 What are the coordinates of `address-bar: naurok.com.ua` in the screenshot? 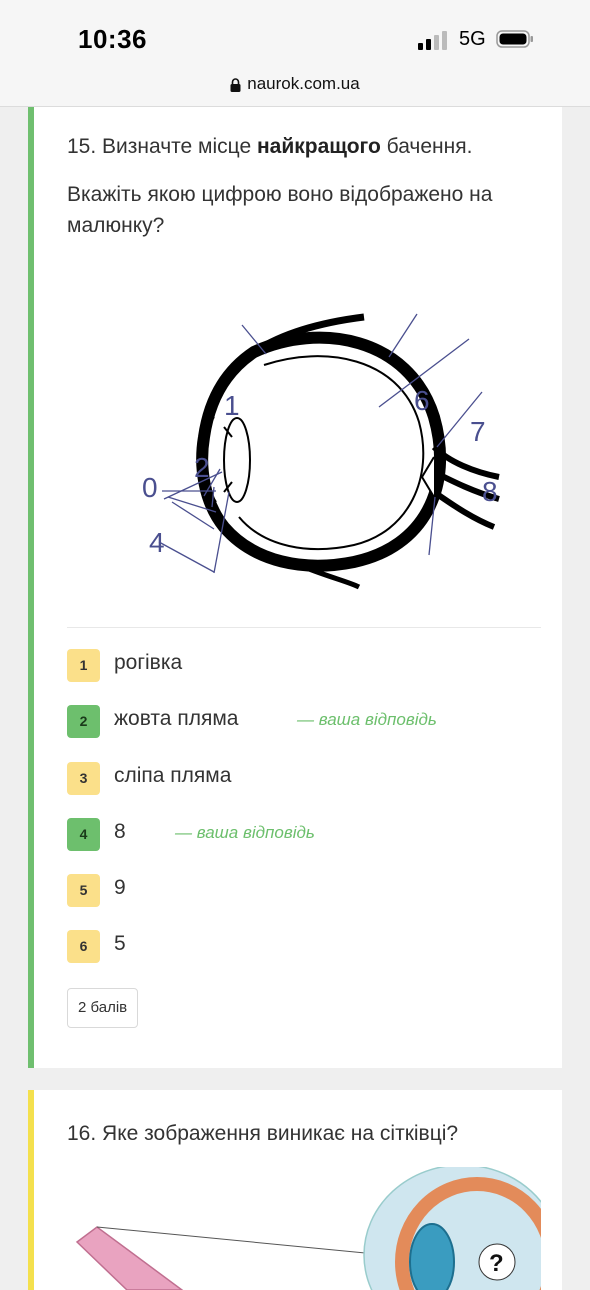 It's located at (295, 84).